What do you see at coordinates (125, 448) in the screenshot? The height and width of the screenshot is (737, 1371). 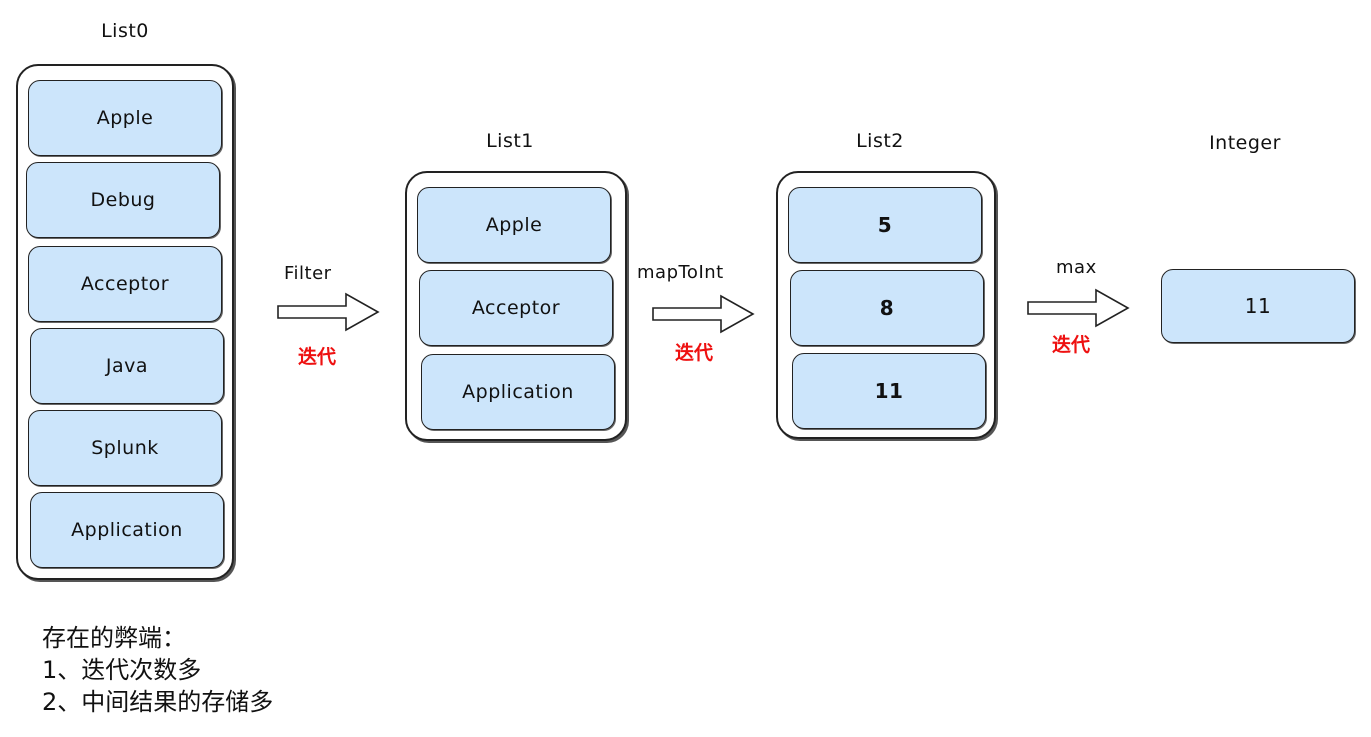 I see `list0-item: Splunk` at bounding box center [125, 448].